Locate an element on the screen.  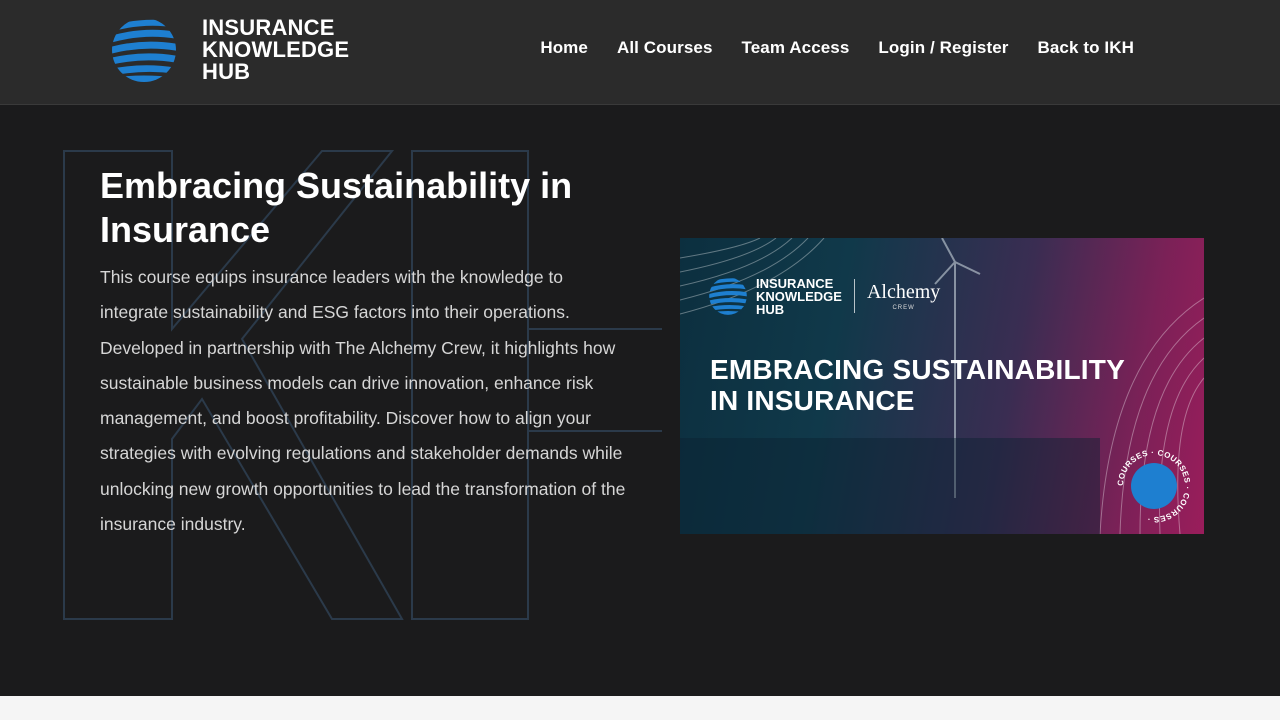
alchemy-wordmark: Alchemy is located at coordinates (903, 292).